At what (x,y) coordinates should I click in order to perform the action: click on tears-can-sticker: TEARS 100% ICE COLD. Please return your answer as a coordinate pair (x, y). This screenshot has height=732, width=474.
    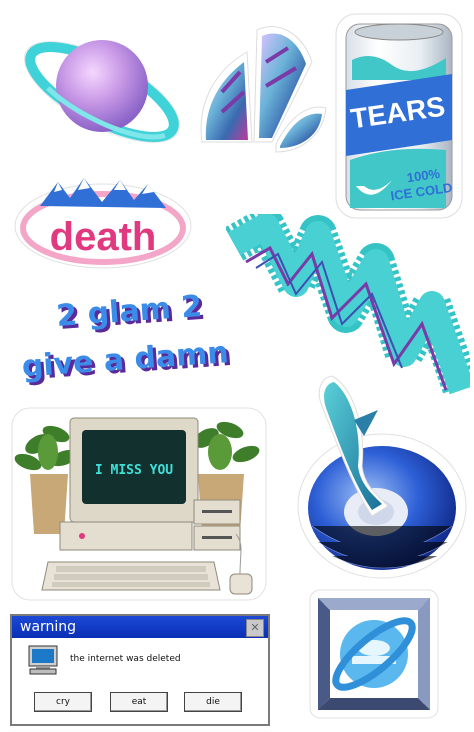
    Looking at the image, I should click on (399, 116).